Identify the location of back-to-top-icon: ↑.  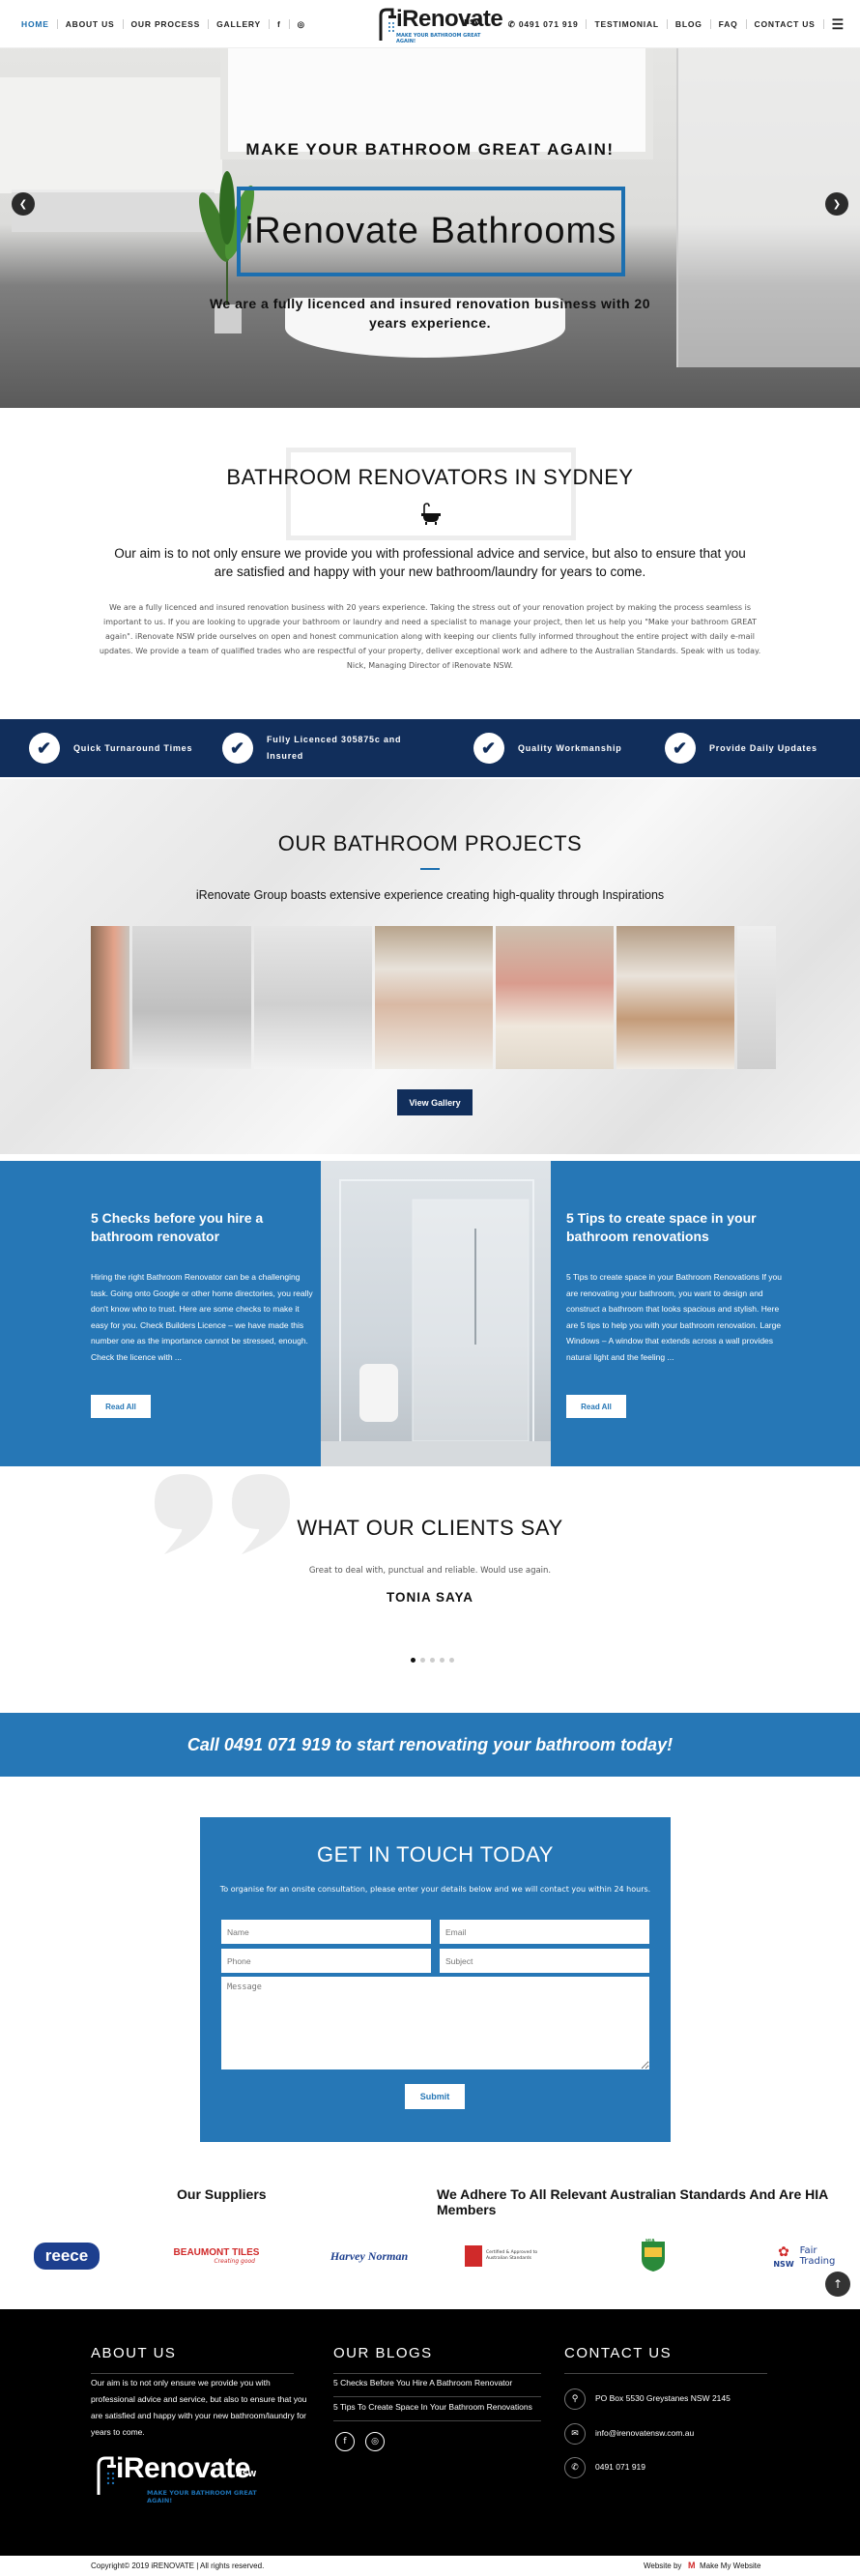
(837, 2284).